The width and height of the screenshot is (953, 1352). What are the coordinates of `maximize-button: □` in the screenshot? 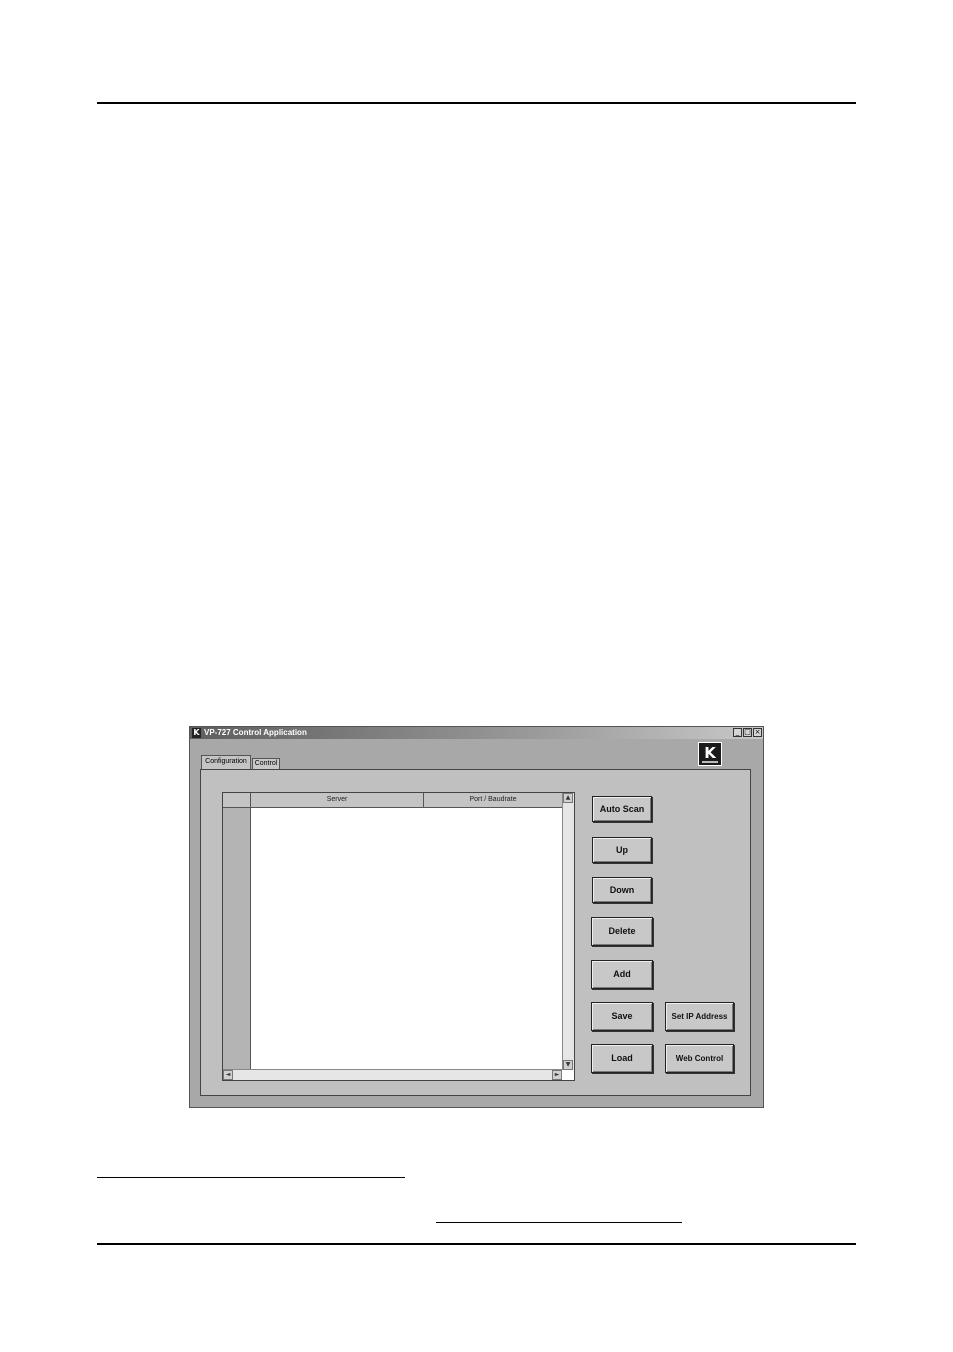 It's located at (747, 732).